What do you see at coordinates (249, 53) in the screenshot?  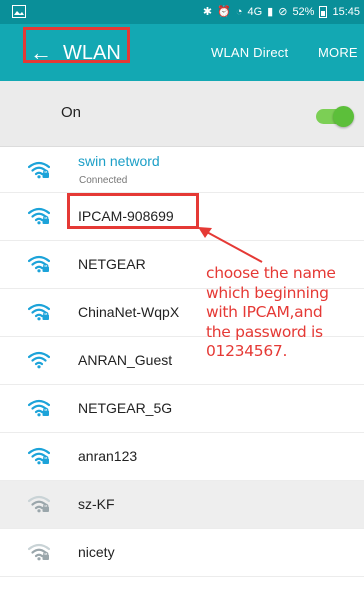 I see `wlan-direct-button: WLAN Direct` at bounding box center [249, 53].